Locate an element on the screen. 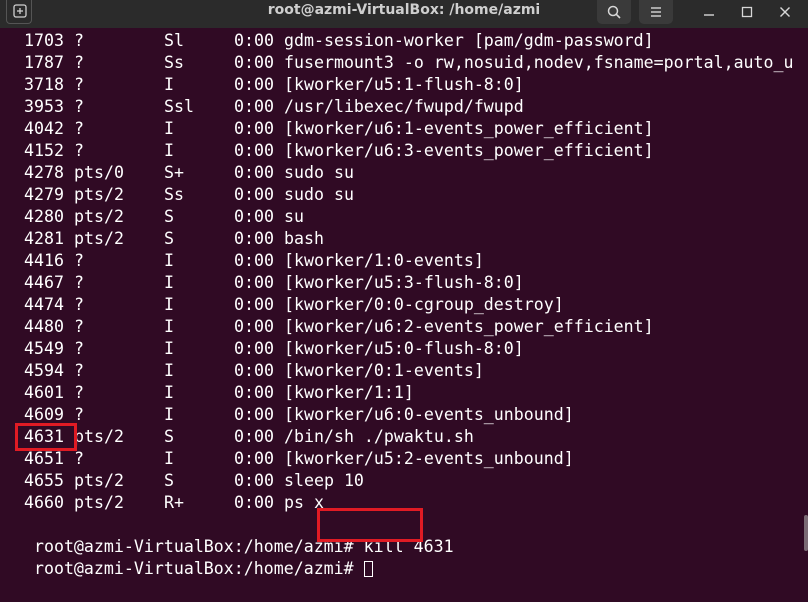 The height and width of the screenshot is (602, 808). process-row: 4280 pts/2 S 0:00 su is located at coordinates (400, 217).